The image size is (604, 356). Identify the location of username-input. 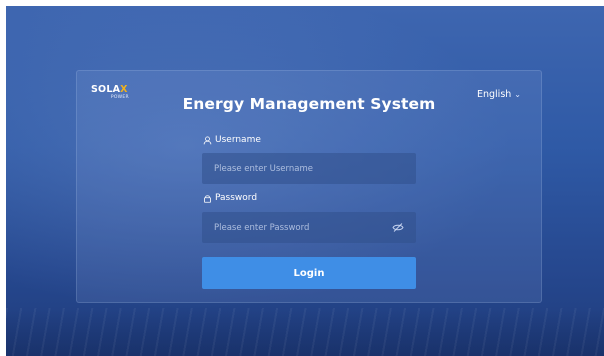
(309, 168).